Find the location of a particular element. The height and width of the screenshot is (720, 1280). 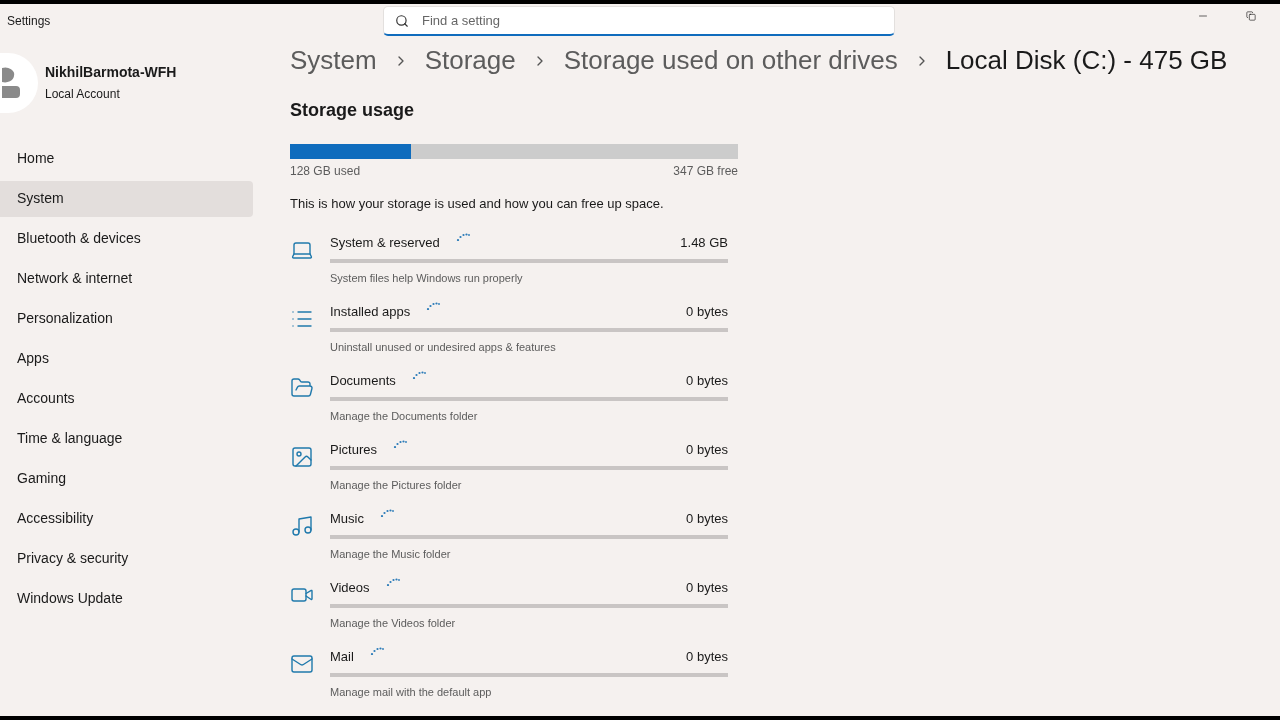

person-silhouette-icon is located at coordinates (11, 82).